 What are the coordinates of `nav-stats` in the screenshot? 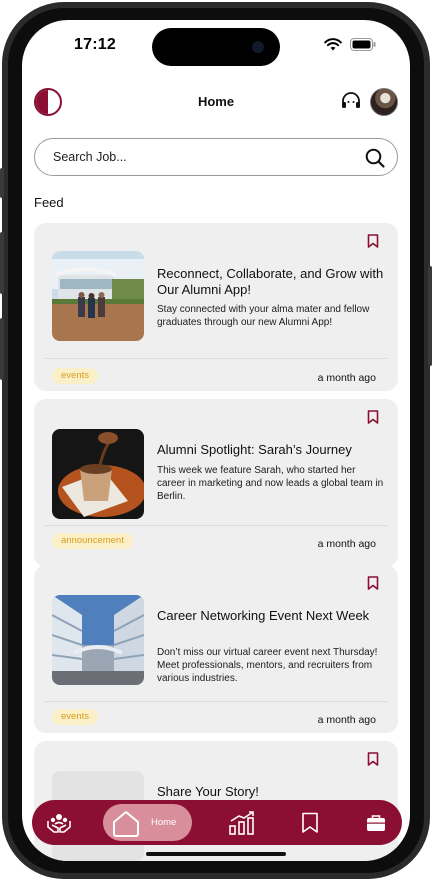 It's located at (242, 822).